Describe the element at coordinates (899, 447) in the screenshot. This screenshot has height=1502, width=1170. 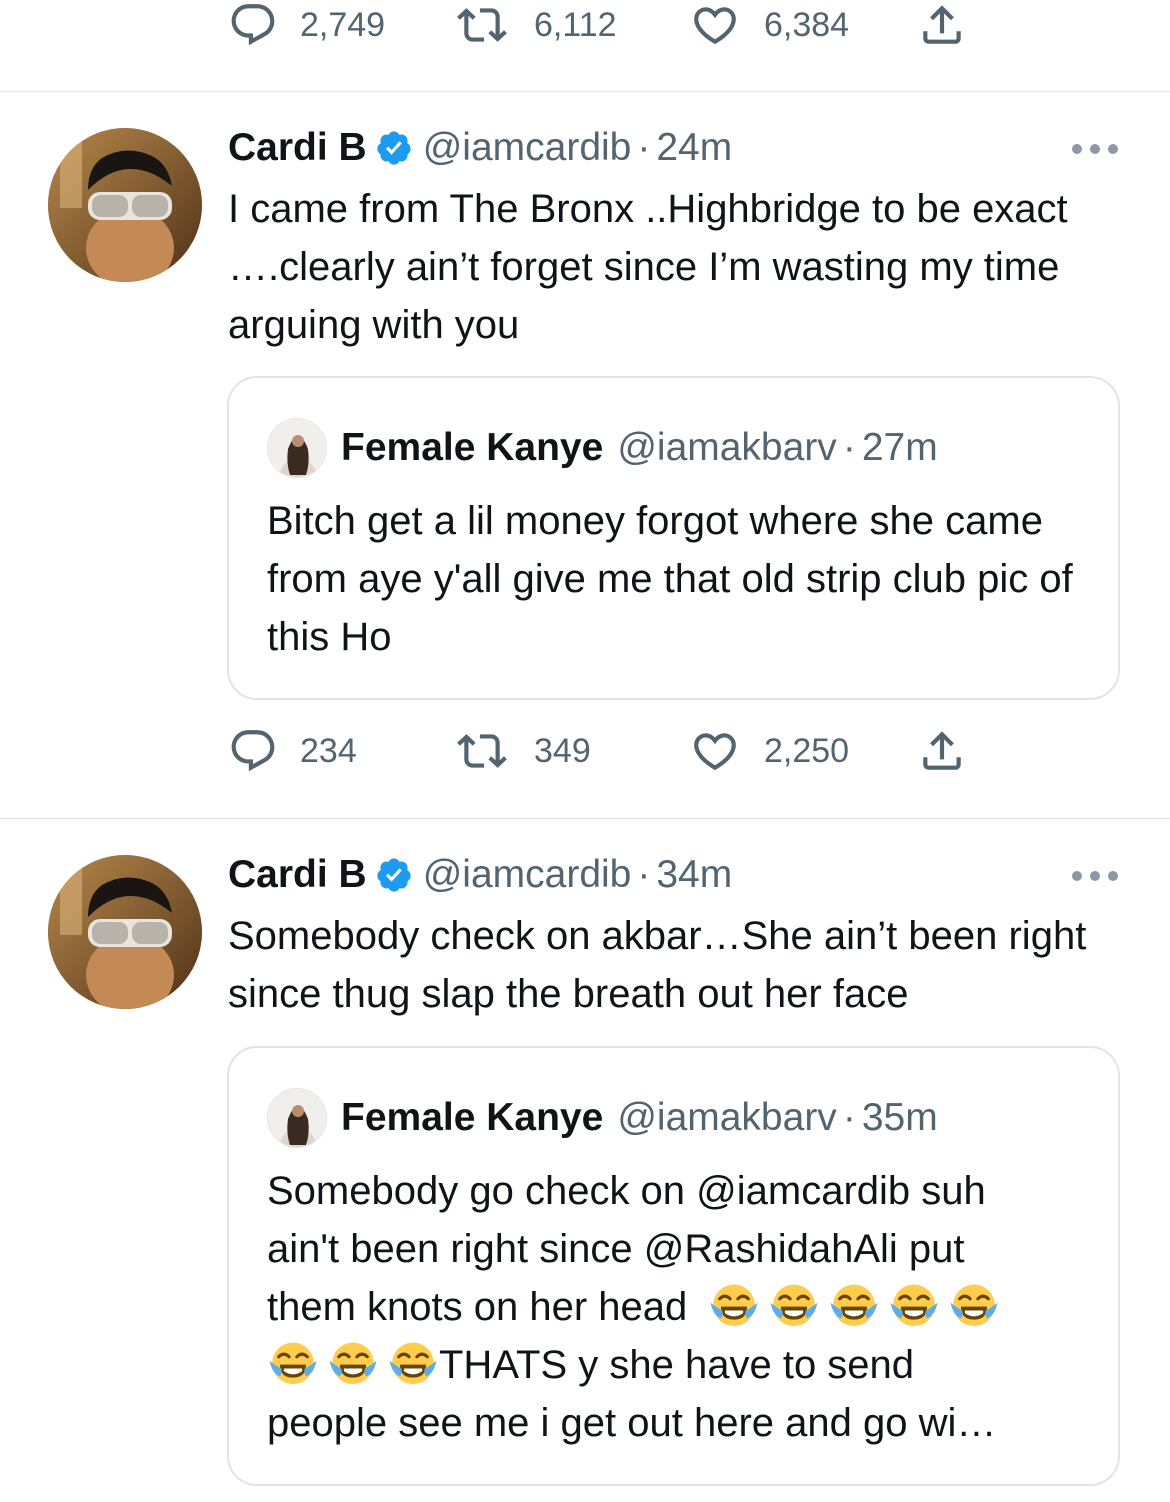
I see `quote-timestamp: 27m` at that location.